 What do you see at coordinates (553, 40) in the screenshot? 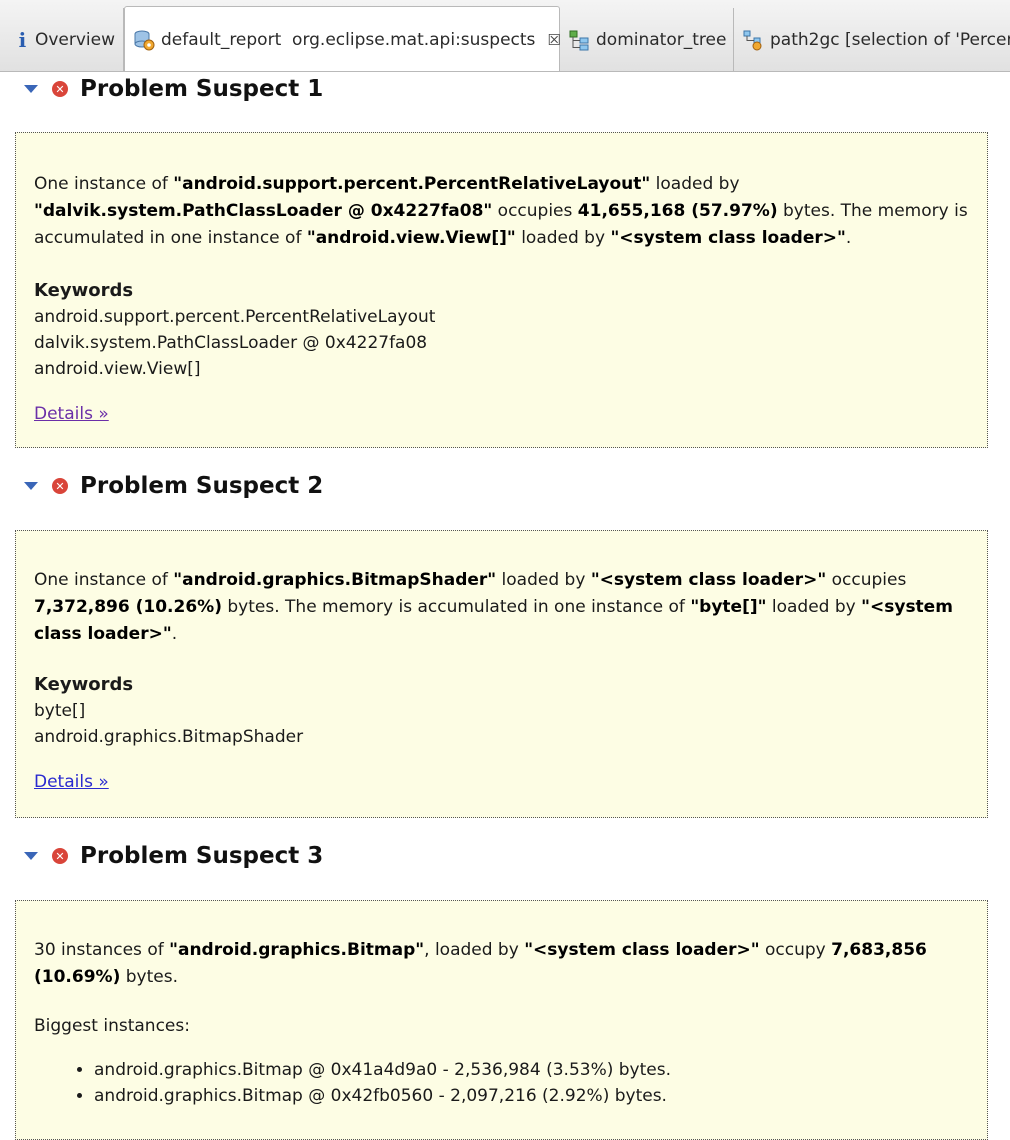
I see `close-icon: ☒` at bounding box center [553, 40].